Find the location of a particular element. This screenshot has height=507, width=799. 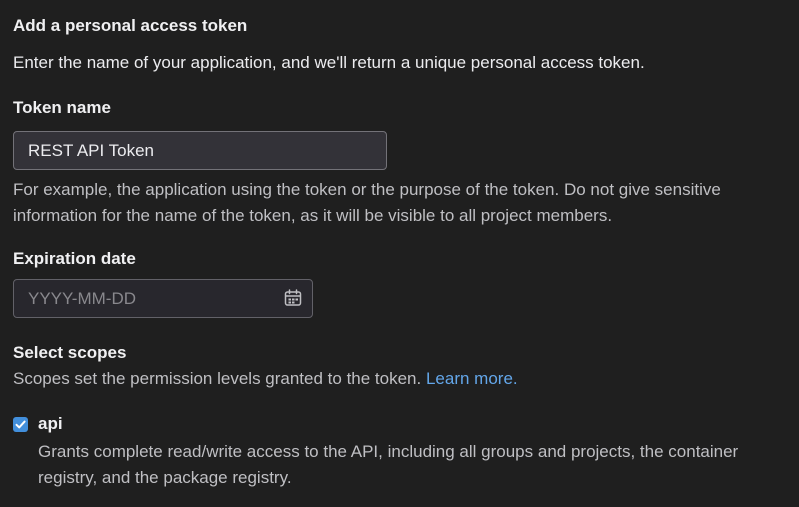

api-scope-checkbox is located at coordinates (20, 424).